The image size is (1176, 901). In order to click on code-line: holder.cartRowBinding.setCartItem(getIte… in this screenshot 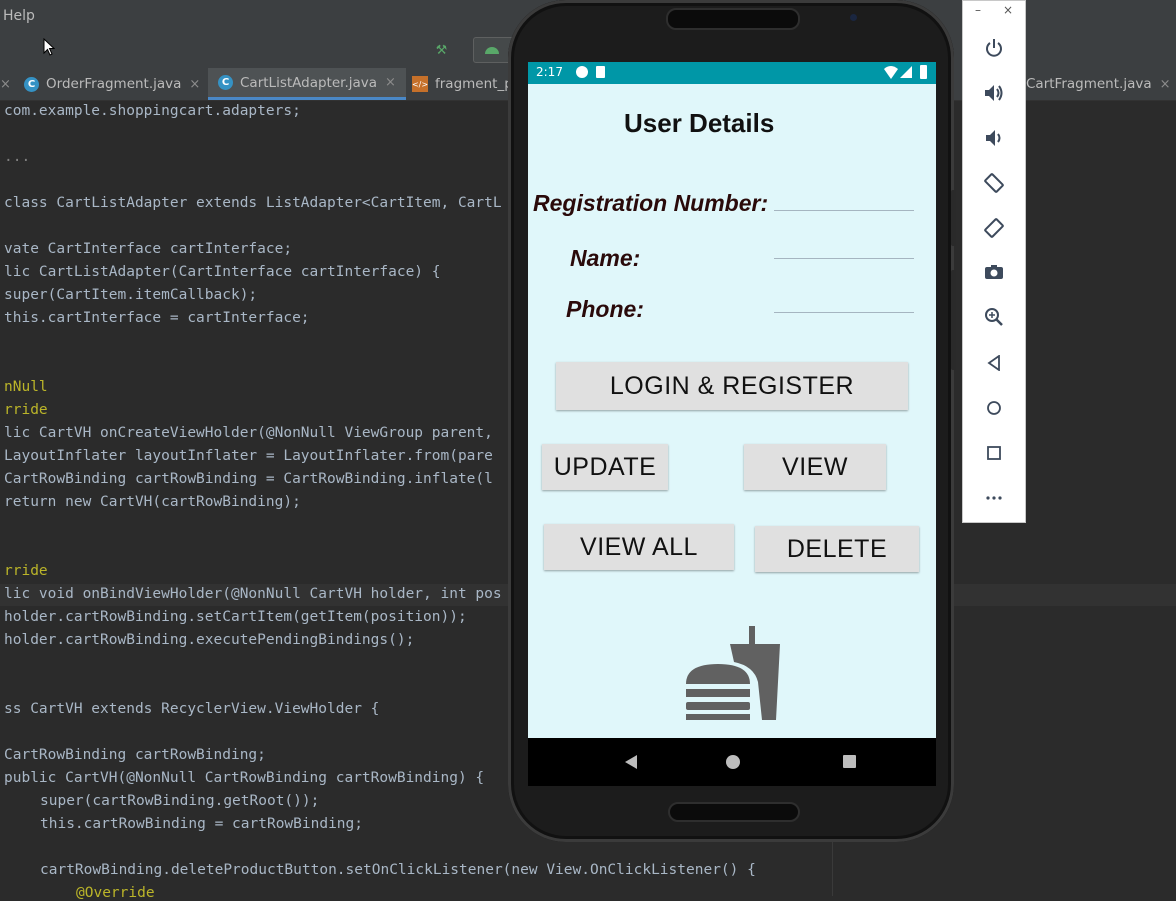, I will do `click(235, 617)`.